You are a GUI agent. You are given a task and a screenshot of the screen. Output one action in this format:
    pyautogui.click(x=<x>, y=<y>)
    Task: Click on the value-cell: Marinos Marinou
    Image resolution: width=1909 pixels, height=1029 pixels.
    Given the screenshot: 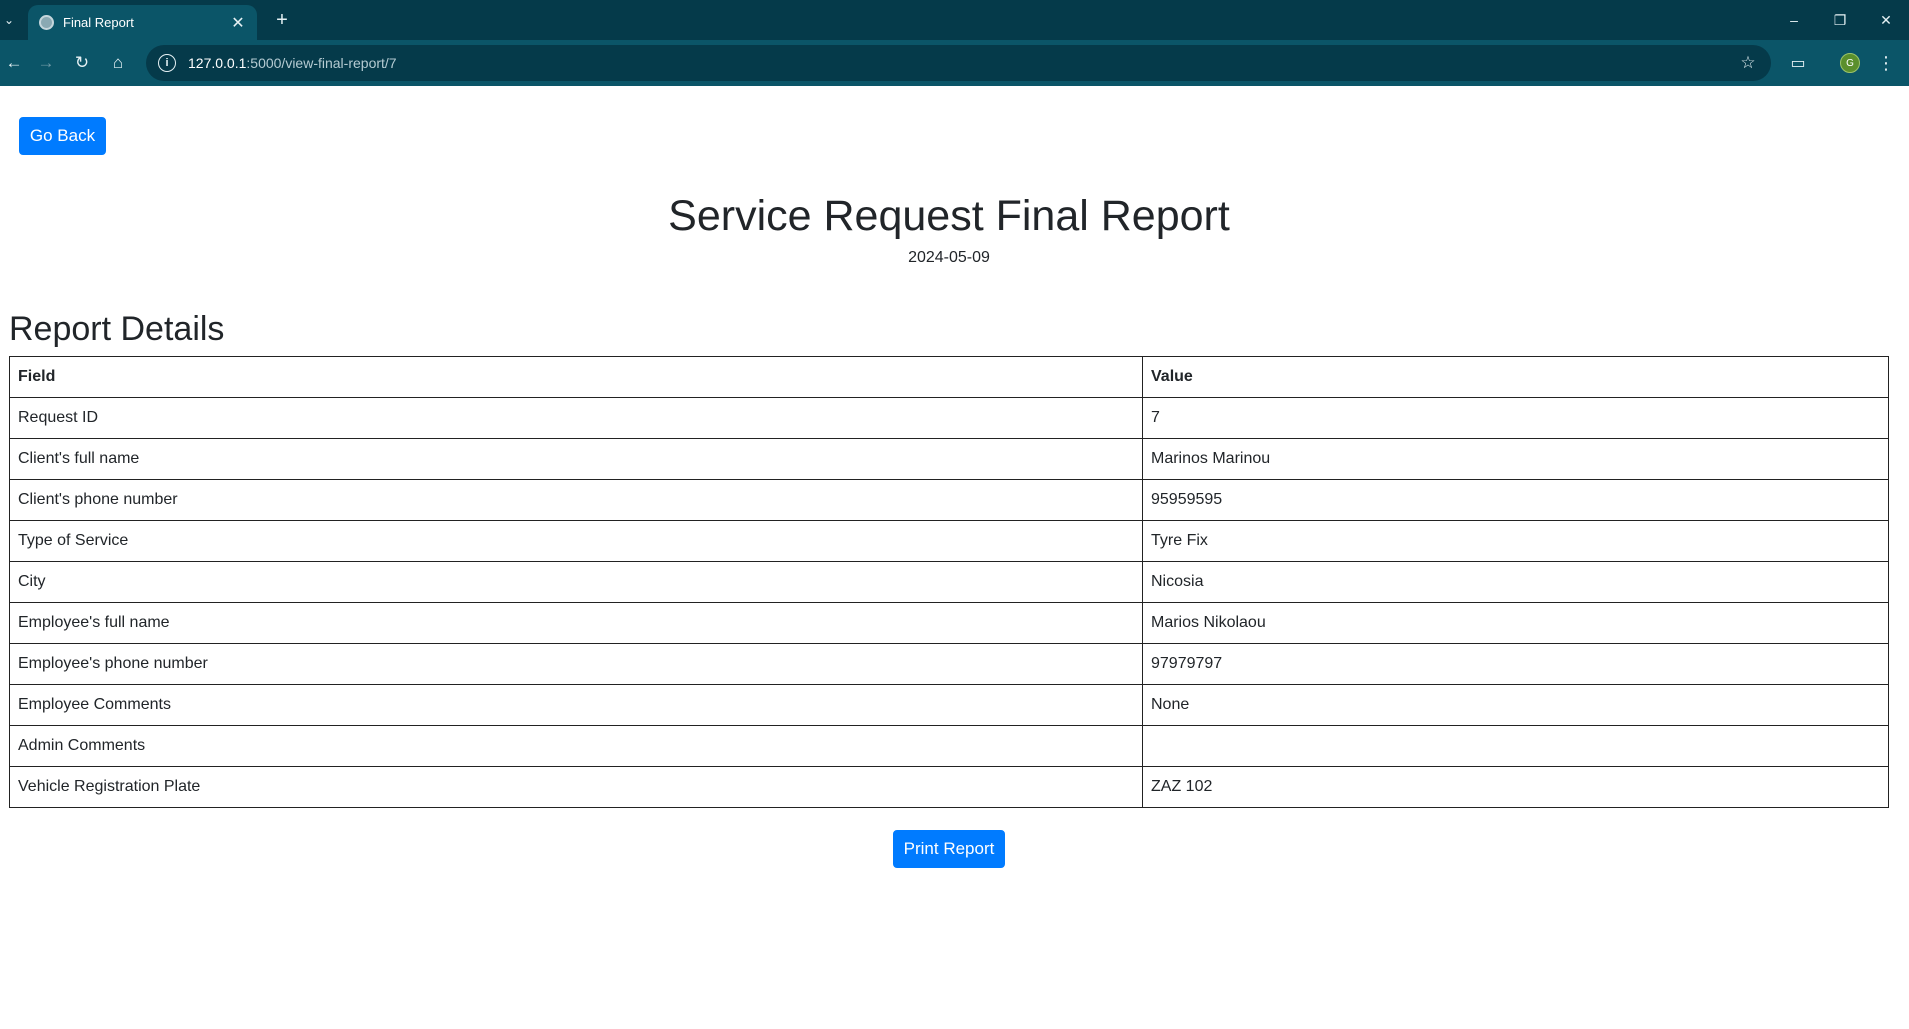 What is the action you would take?
    pyautogui.click(x=1515, y=459)
    